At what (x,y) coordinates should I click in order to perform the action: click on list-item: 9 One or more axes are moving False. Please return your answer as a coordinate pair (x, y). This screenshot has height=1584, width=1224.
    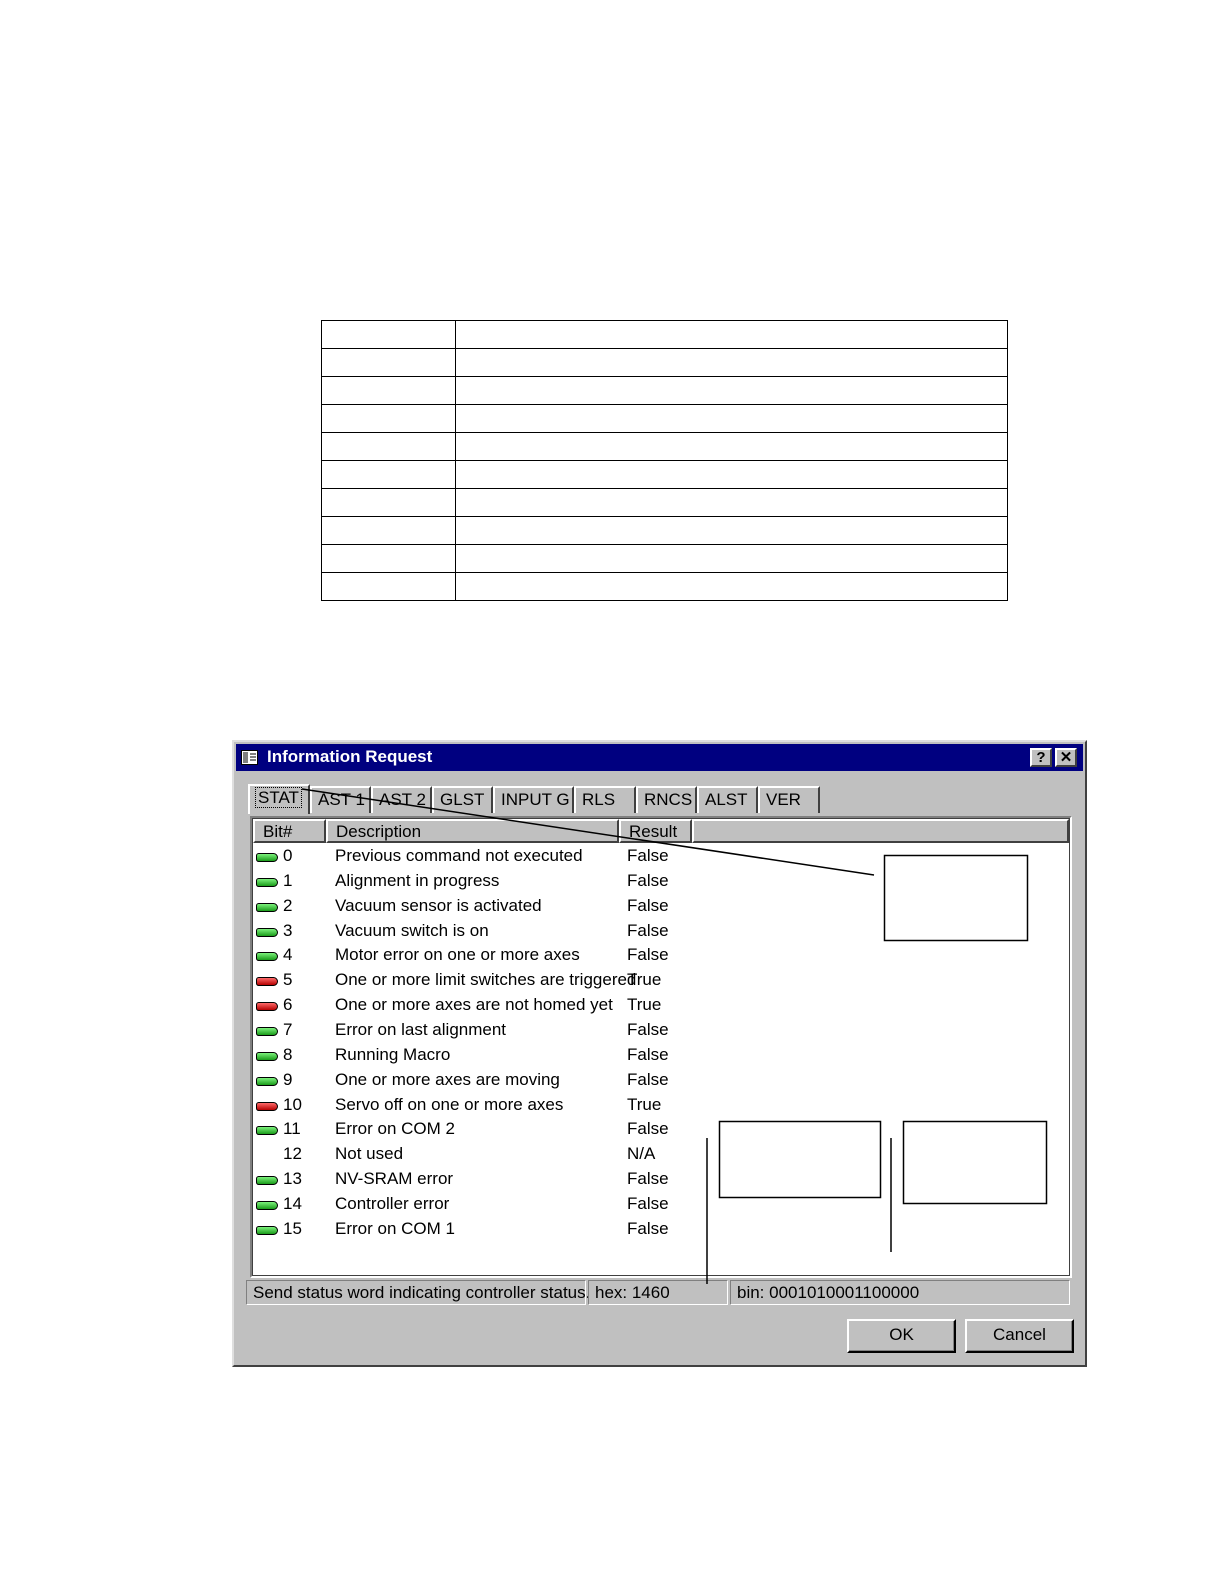
    Looking at the image, I should click on (661, 1082).